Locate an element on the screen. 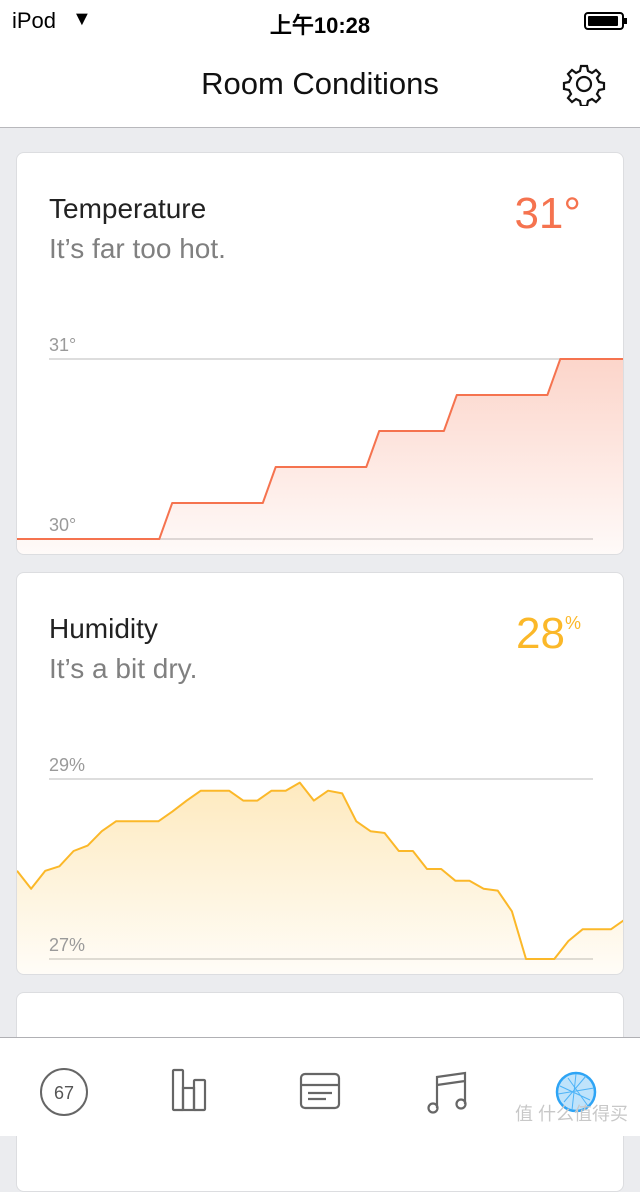 Image resolution: width=640 pixels, height=1192 pixels. bar-chart-icon is located at coordinates (189, 1090).